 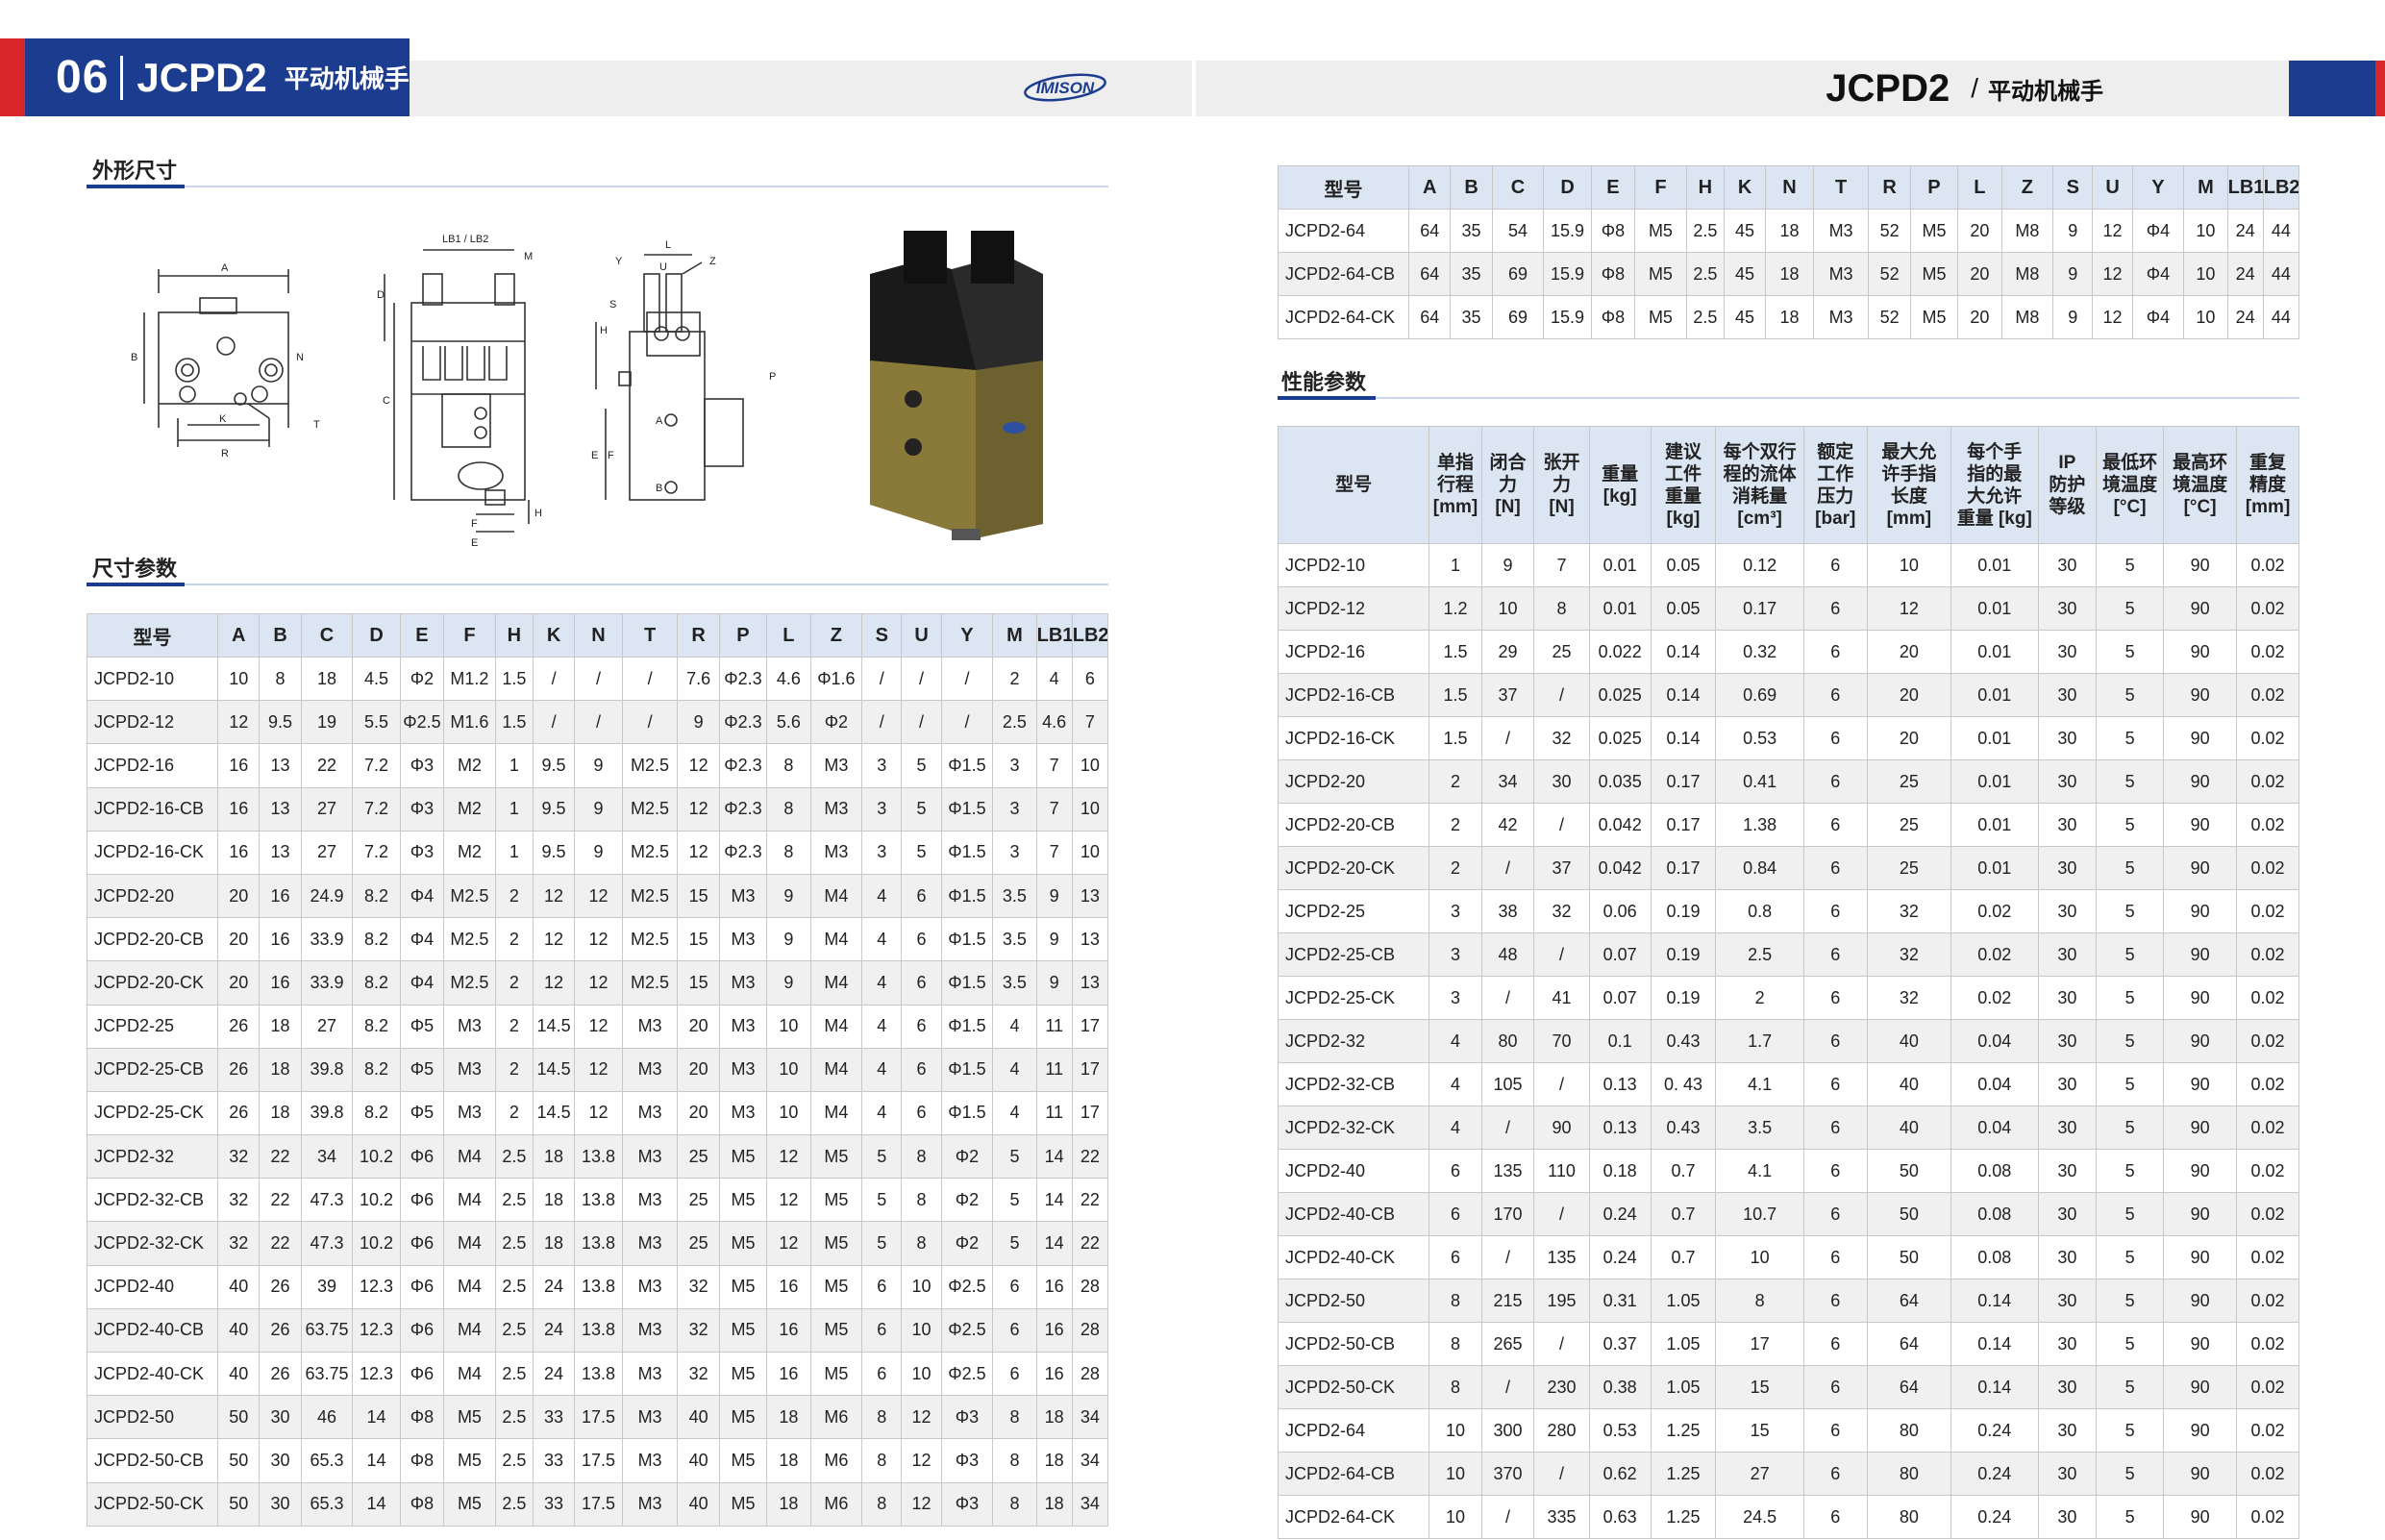 What do you see at coordinates (1507, 1171) in the screenshot?
I see `value-cell: 135` at bounding box center [1507, 1171].